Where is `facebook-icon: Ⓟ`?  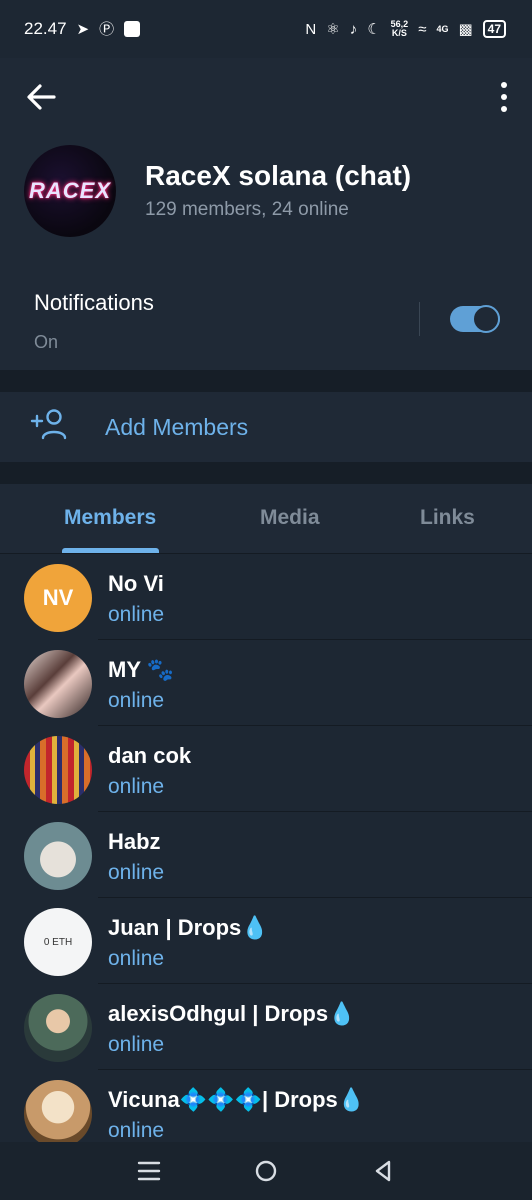 facebook-icon: Ⓟ is located at coordinates (107, 29).